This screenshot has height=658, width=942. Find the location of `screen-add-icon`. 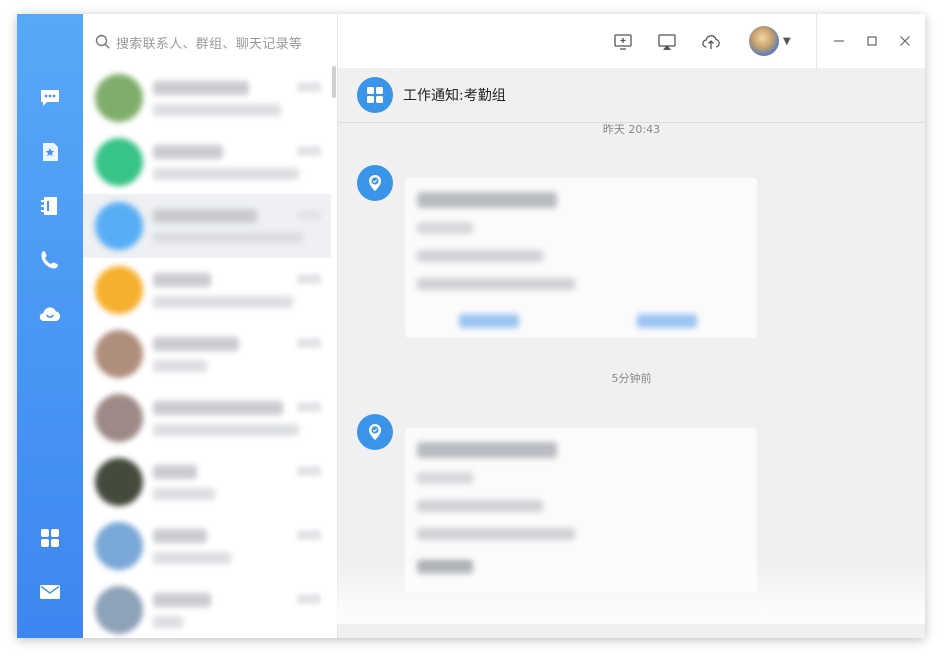

screen-add-icon is located at coordinates (623, 42).